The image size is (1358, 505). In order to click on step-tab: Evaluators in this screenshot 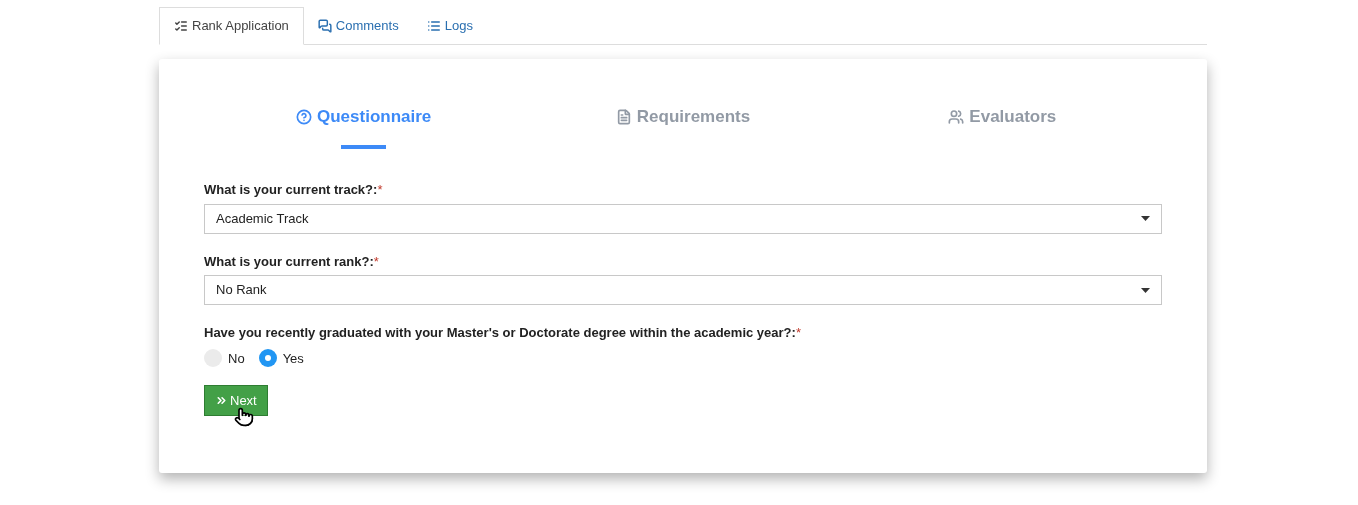, I will do `click(1002, 117)`.